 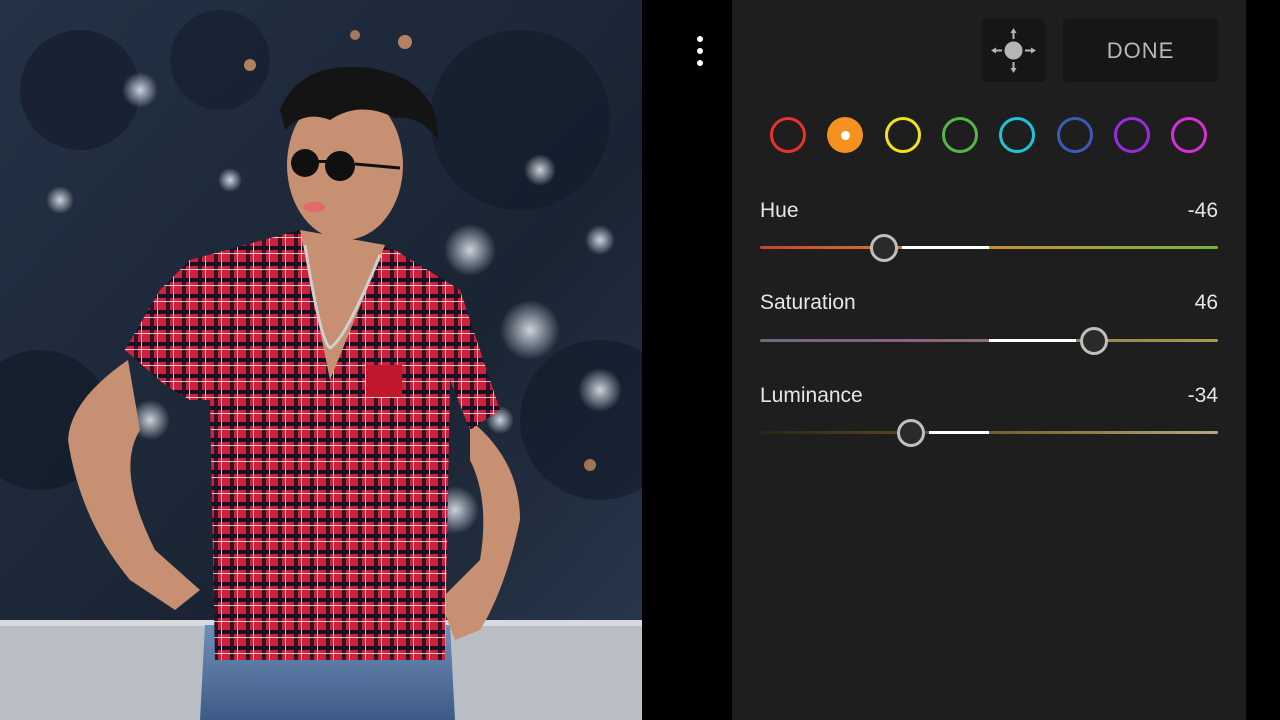 What do you see at coordinates (1206, 302) in the screenshot?
I see `saturation-value: 46` at bounding box center [1206, 302].